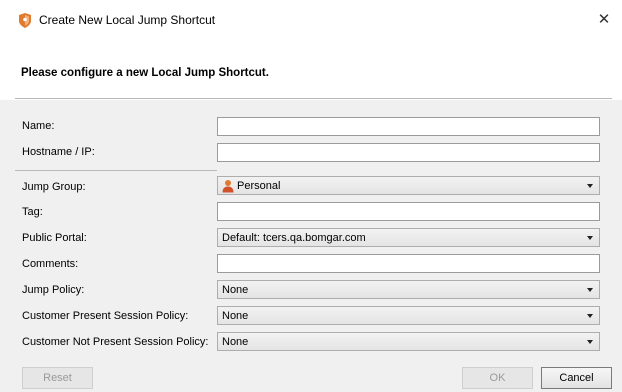  What do you see at coordinates (408, 152) in the screenshot?
I see `hostname-input` at bounding box center [408, 152].